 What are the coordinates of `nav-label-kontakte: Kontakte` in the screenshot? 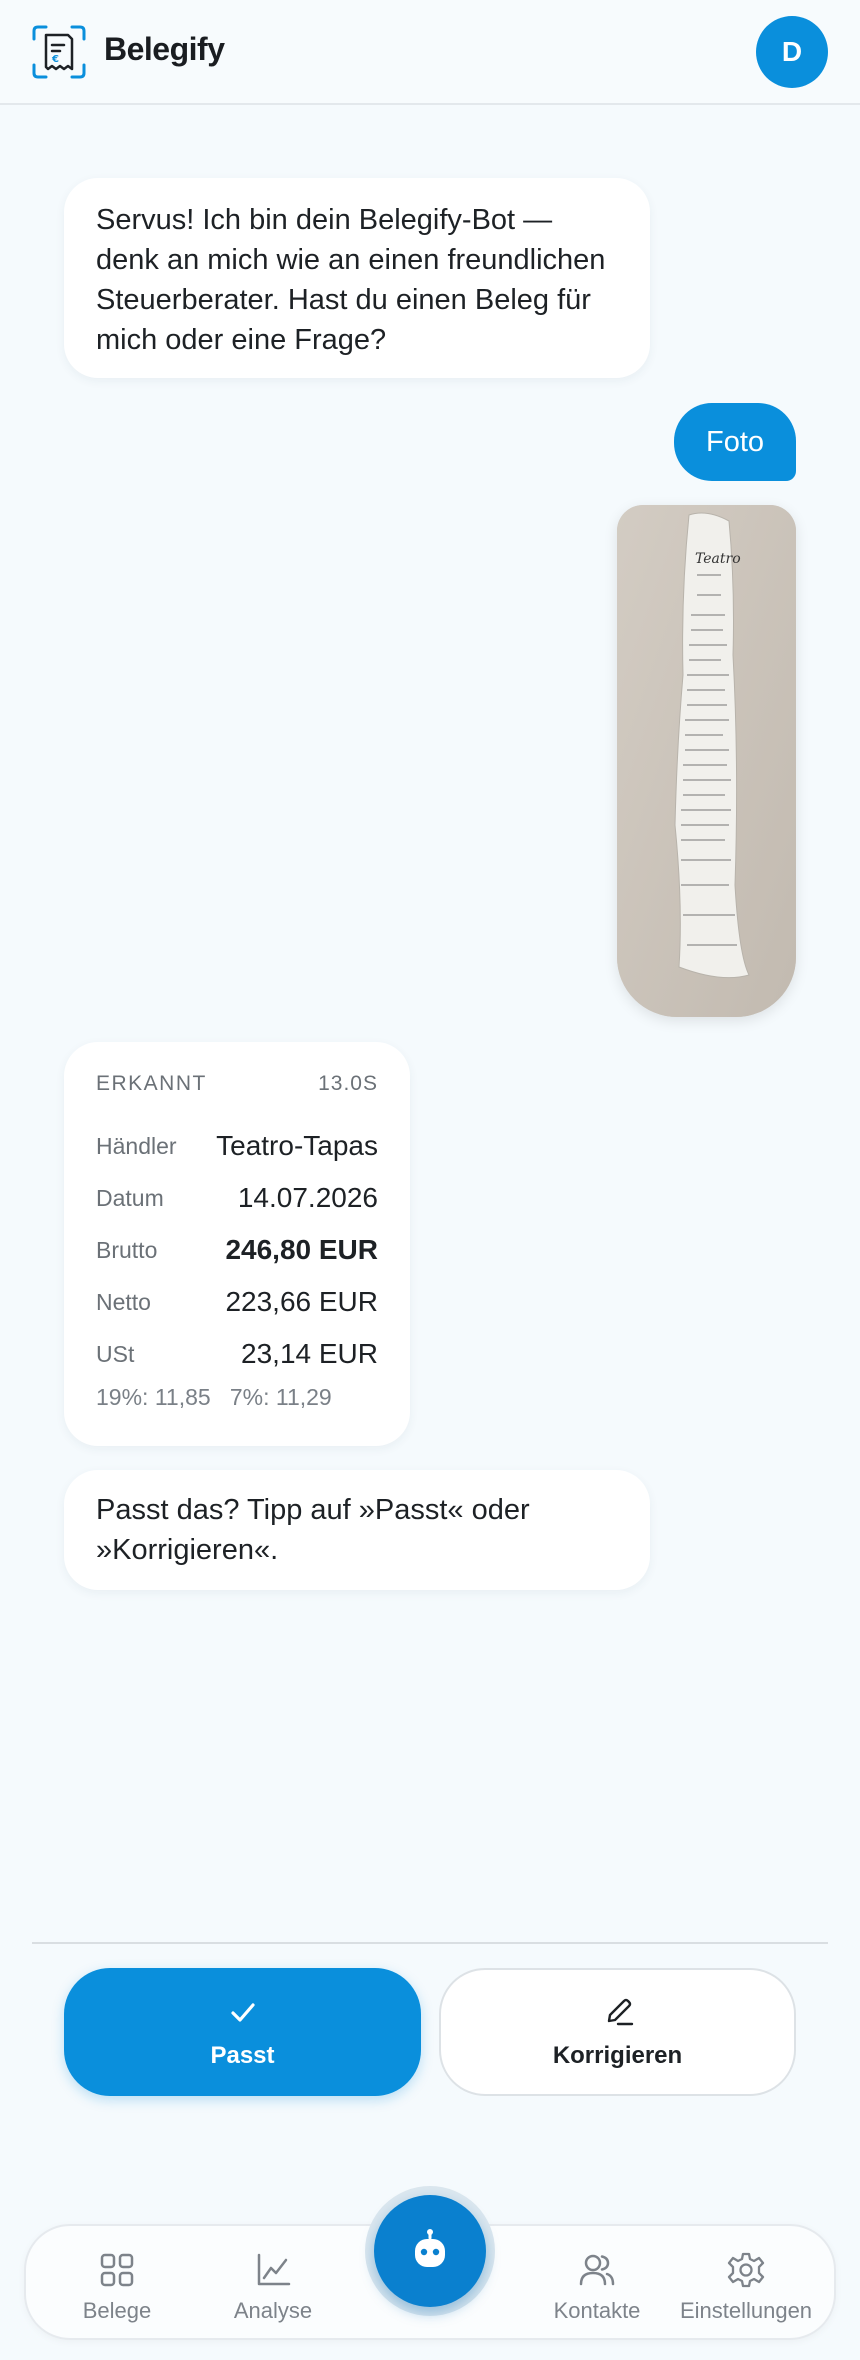 It's located at (597, 2310).